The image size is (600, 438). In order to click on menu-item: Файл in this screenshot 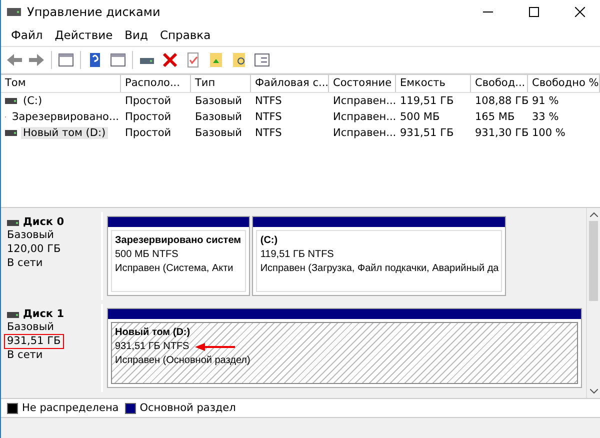, I will do `click(27, 35)`.